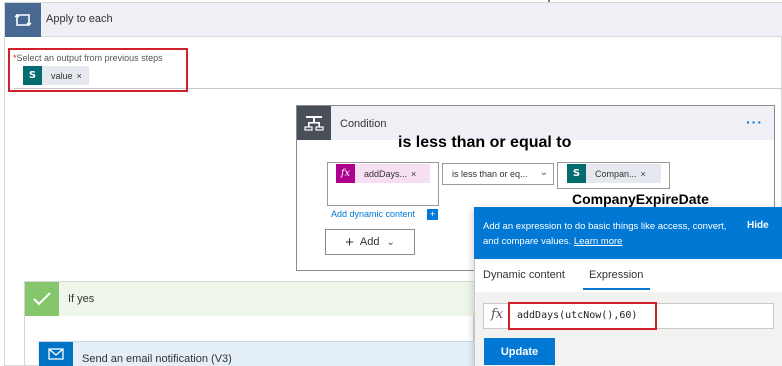  Describe the element at coordinates (98, 70) in the screenshot. I see `highlight-box-select-output` at that location.